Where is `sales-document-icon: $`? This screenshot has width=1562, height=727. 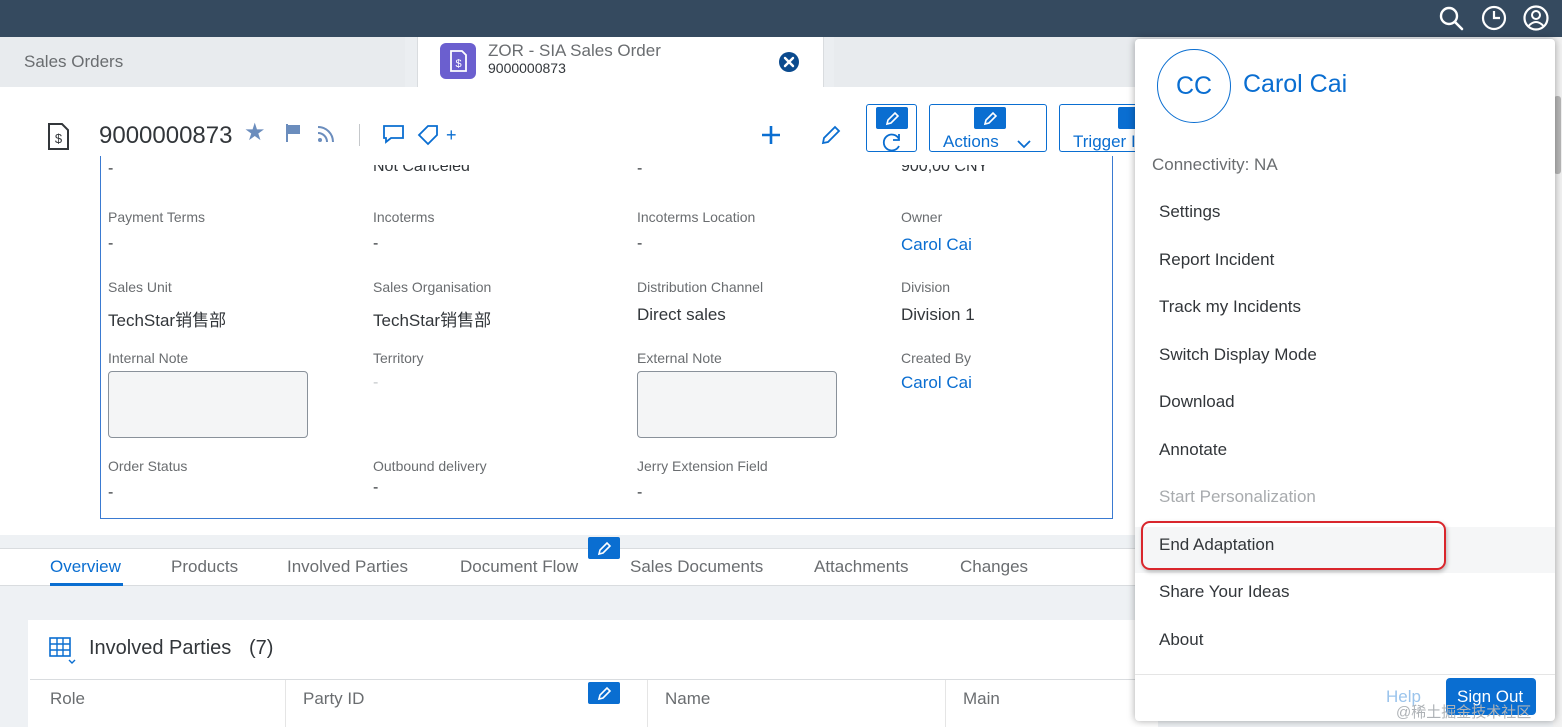
sales-document-icon: $ is located at coordinates (58, 136).